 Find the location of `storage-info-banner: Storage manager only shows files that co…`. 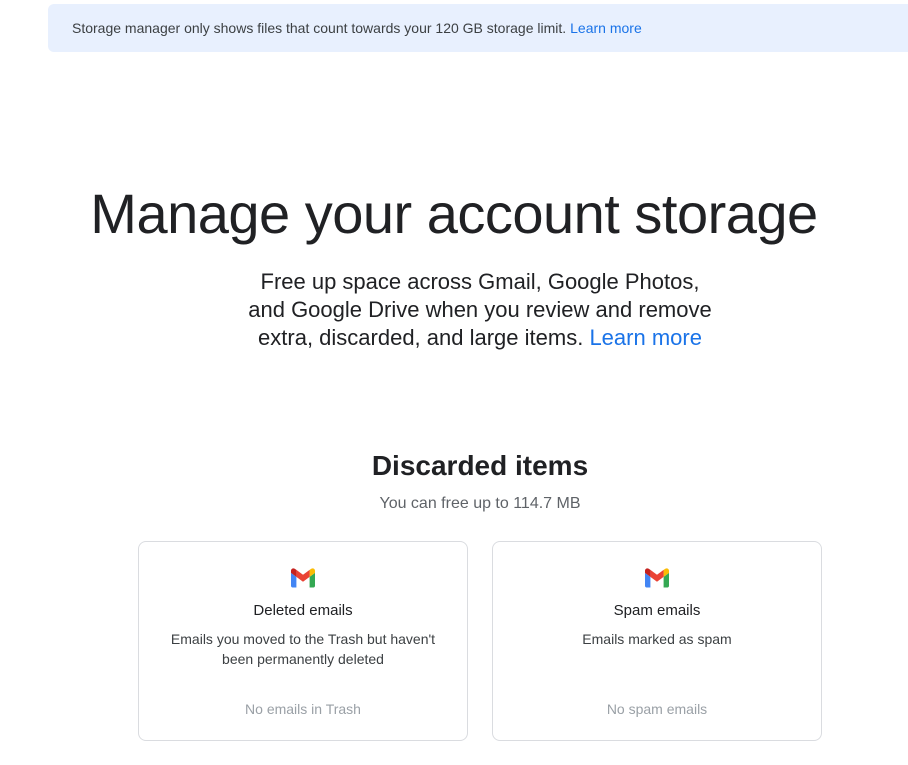

storage-info-banner: Storage manager only shows files that co… is located at coordinates (478, 28).